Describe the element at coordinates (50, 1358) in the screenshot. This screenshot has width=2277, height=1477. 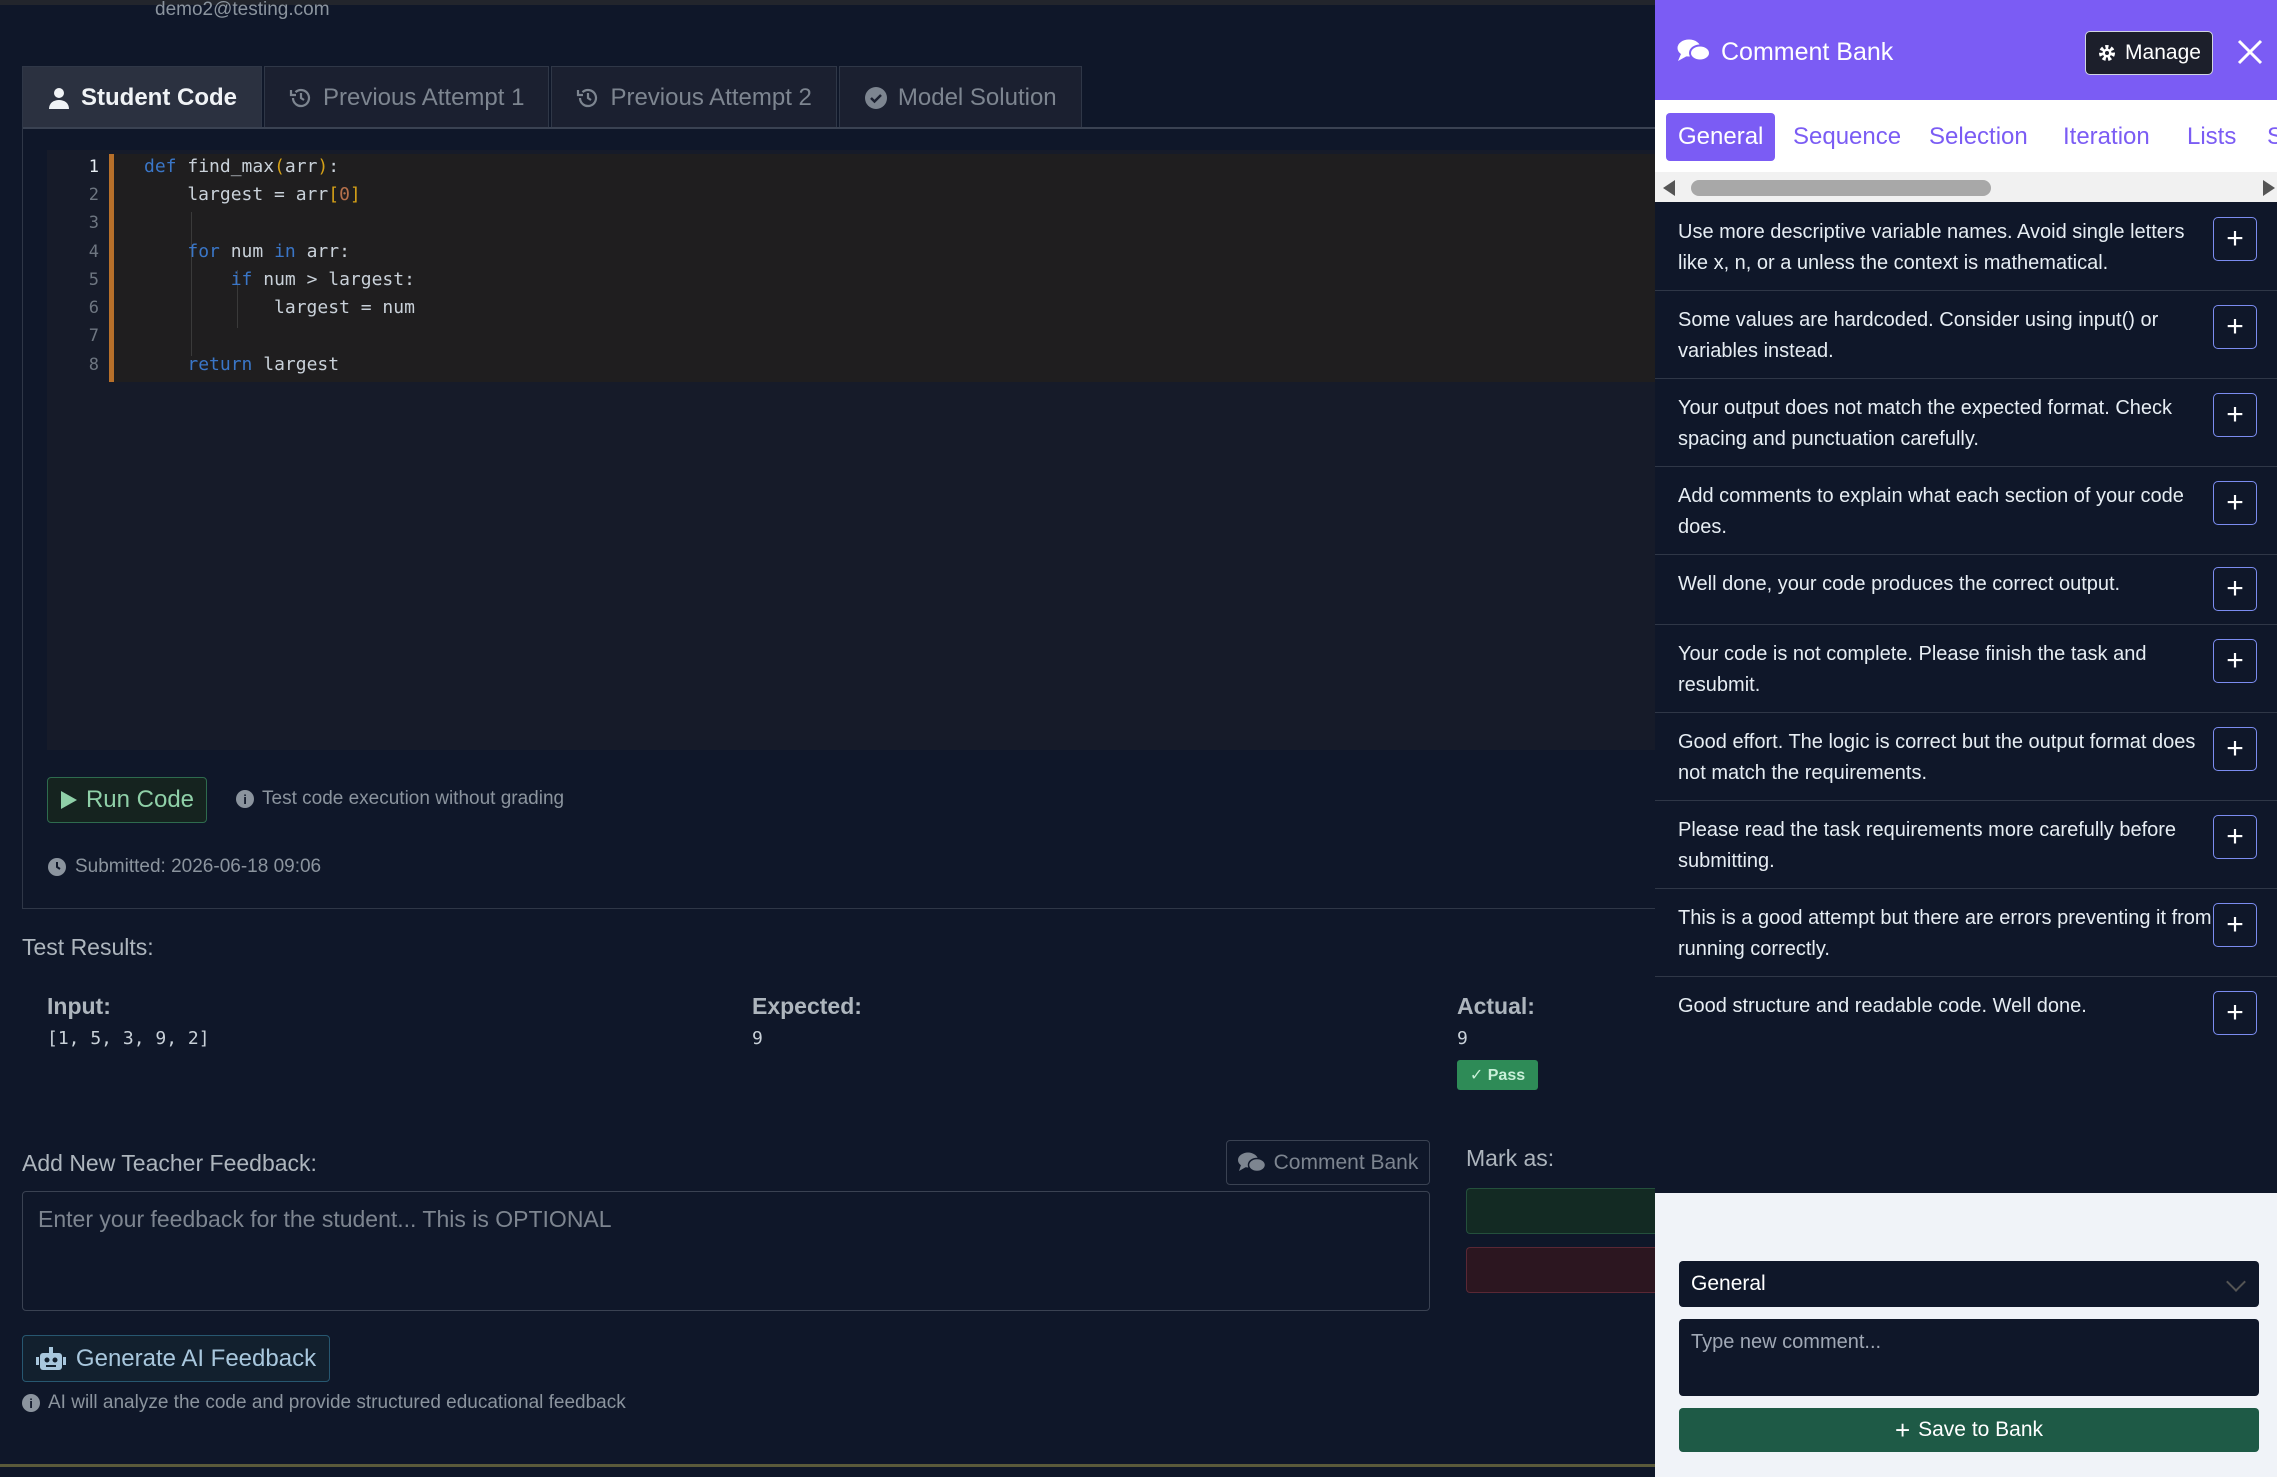
I see `robot-icon` at that location.